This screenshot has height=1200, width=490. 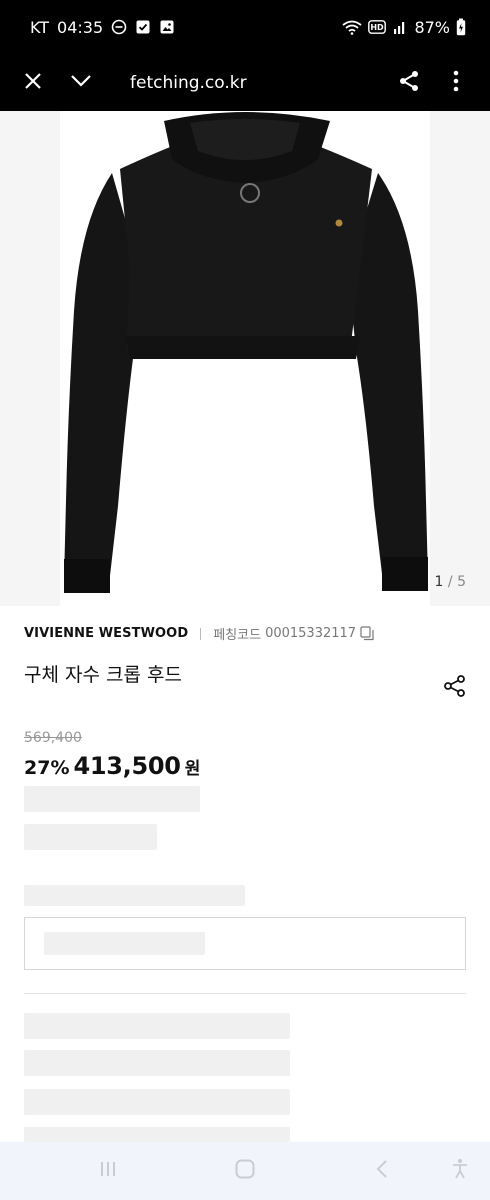 What do you see at coordinates (367, 633) in the screenshot?
I see `copy-icon` at bounding box center [367, 633].